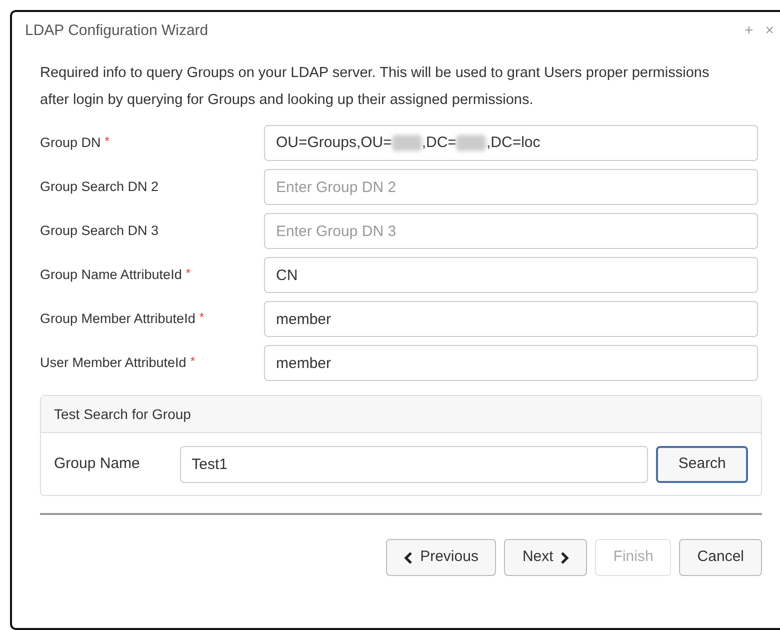 This screenshot has height=630, width=780. I want to click on search-button: Search, so click(702, 464).